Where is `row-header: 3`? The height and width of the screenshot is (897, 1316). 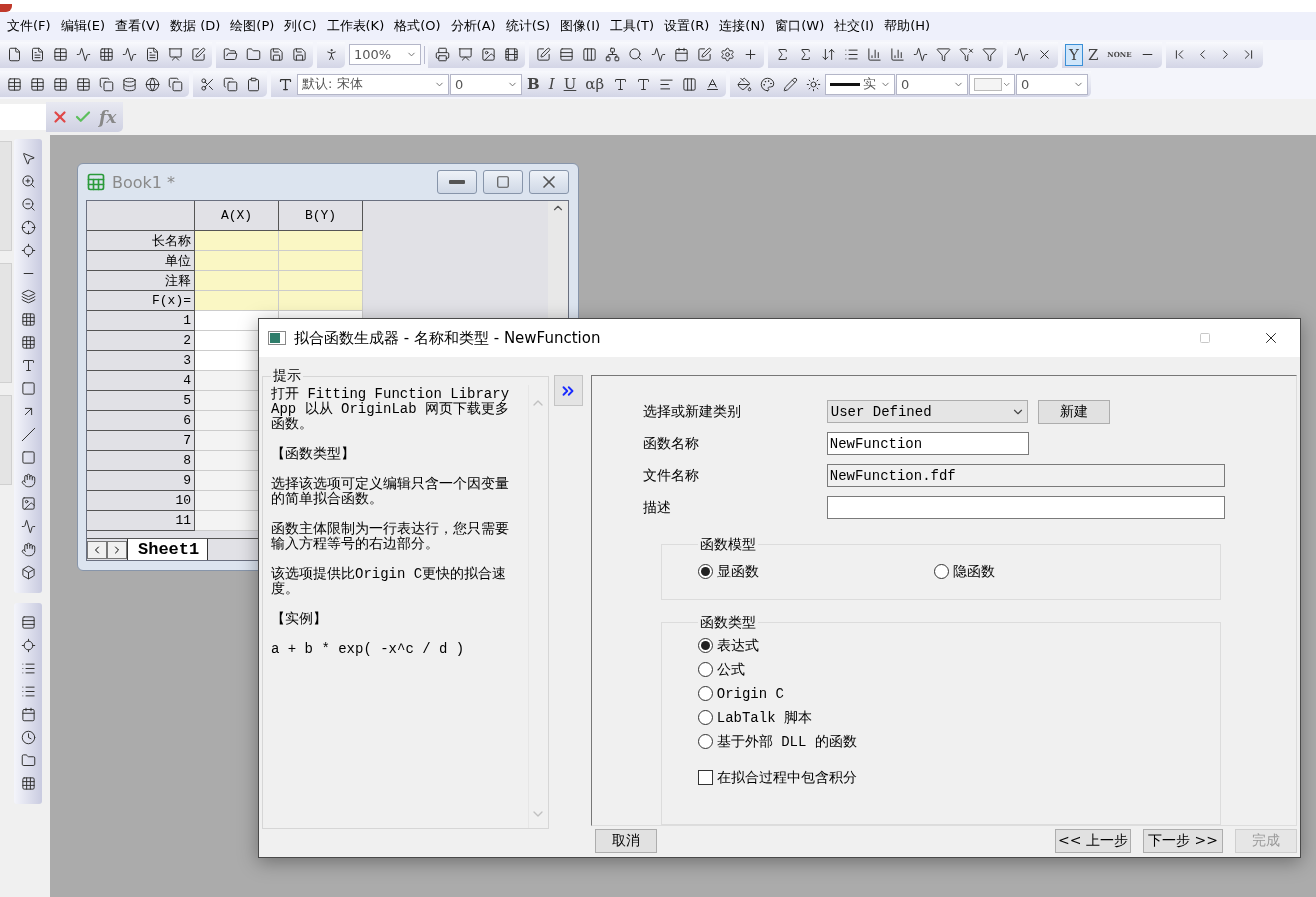
row-header: 3 is located at coordinates (141, 361).